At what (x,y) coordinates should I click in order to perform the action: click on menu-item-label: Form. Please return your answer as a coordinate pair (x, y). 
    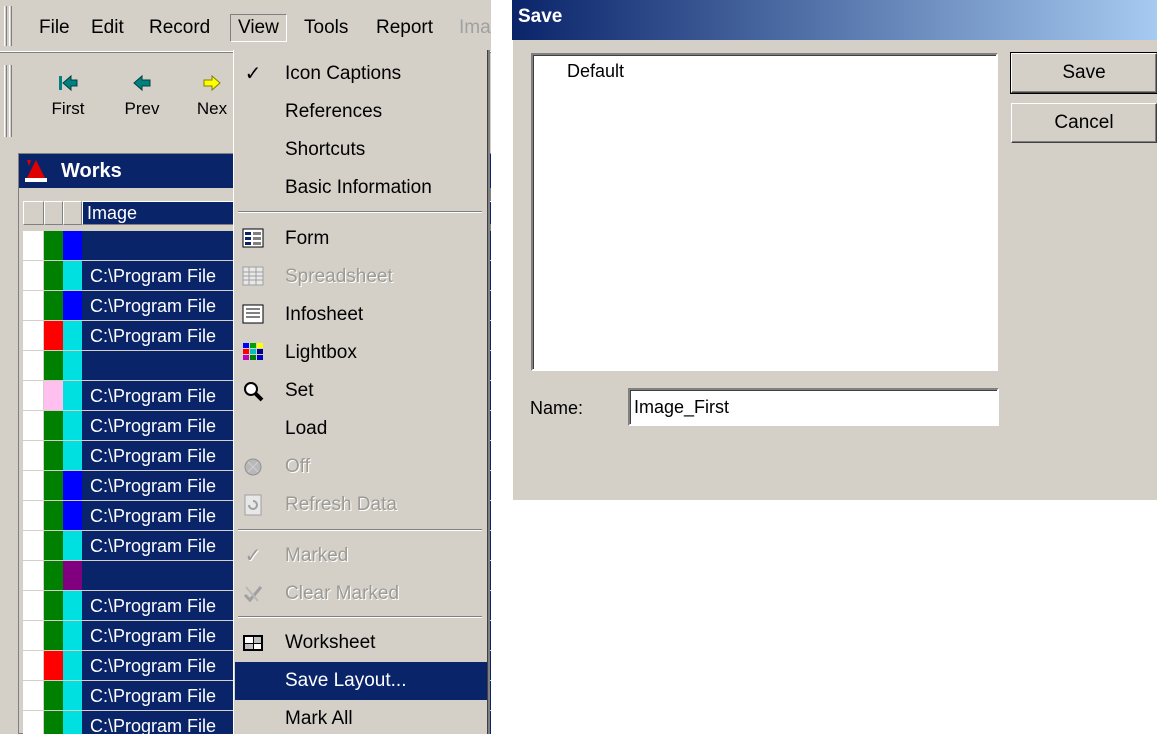
    Looking at the image, I should click on (307, 238).